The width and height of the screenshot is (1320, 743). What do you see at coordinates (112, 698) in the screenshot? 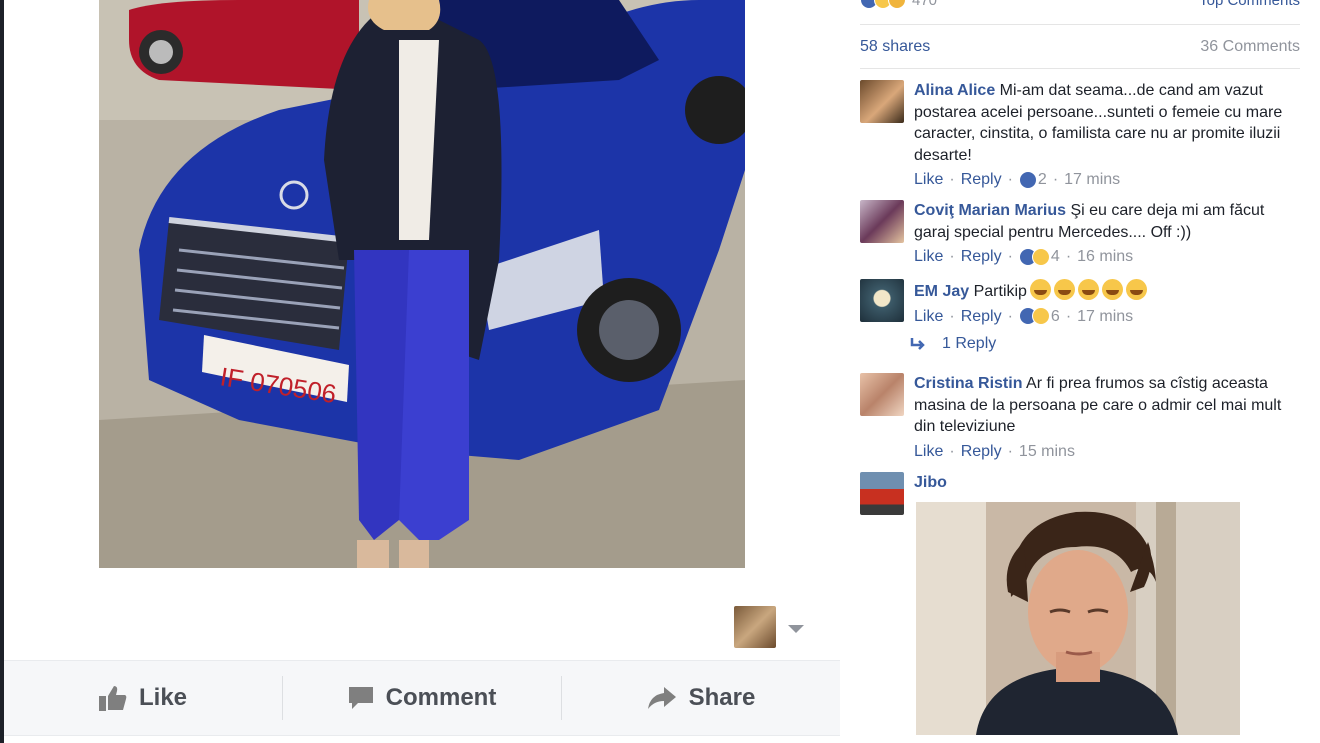
I see `thumbs-up-icon` at bounding box center [112, 698].